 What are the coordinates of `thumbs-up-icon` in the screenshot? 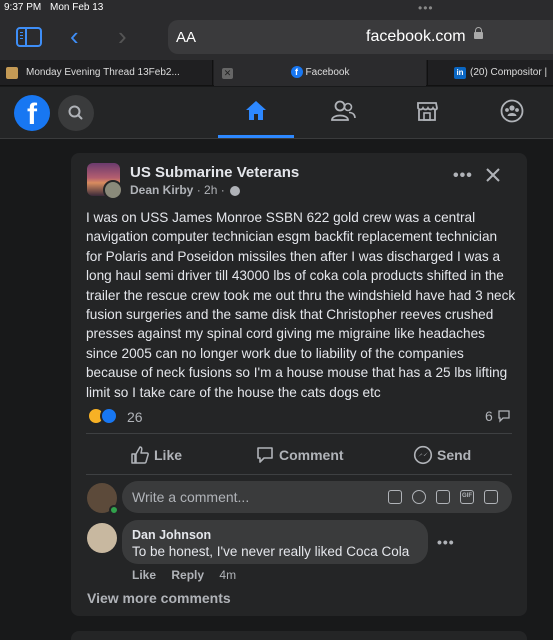 It's located at (140, 455).